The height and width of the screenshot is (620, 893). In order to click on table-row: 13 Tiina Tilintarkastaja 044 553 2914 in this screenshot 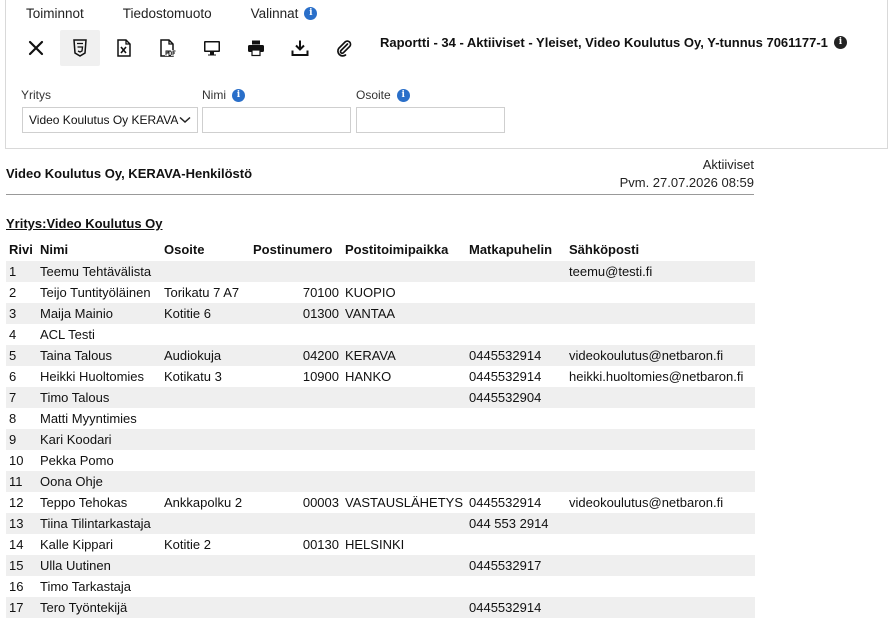, I will do `click(380, 523)`.